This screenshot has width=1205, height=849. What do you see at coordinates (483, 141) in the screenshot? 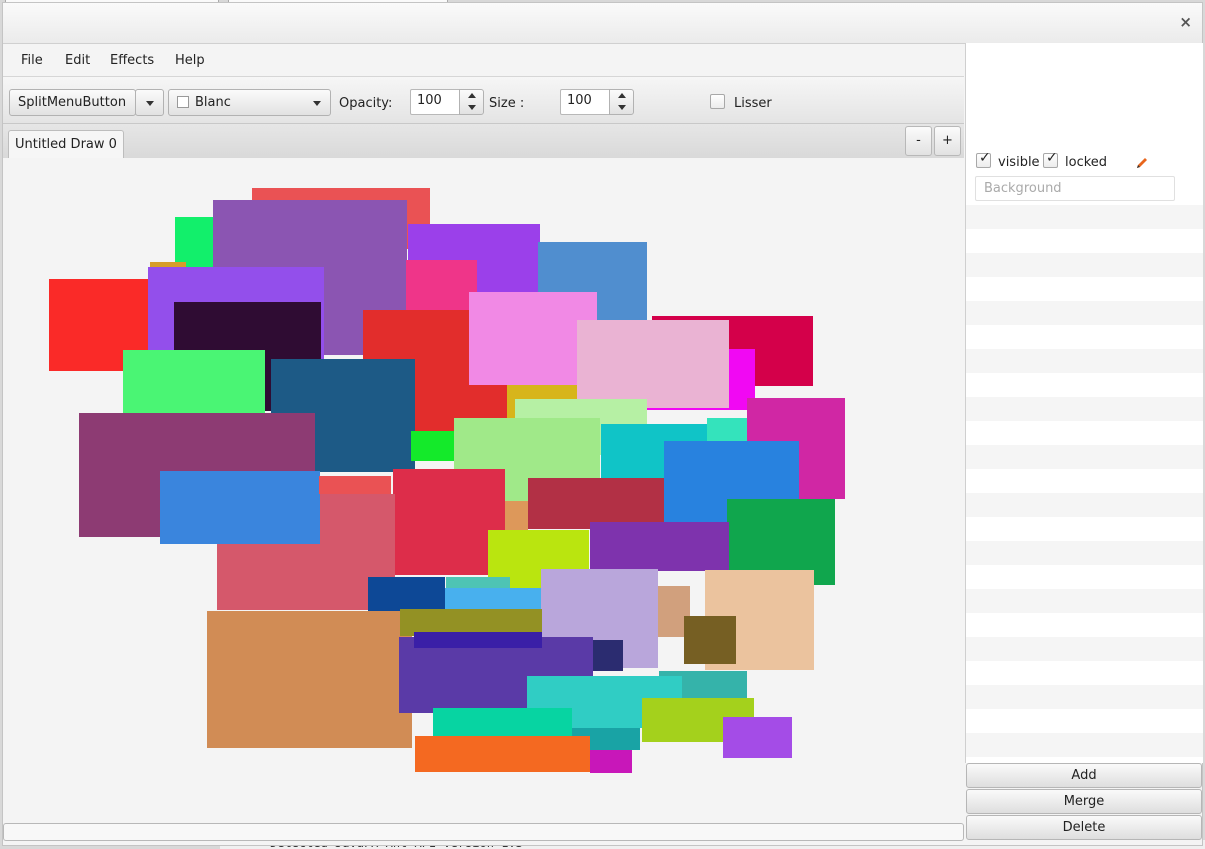
I see `tab-bar: Untitled Draw 0 - +` at bounding box center [483, 141].